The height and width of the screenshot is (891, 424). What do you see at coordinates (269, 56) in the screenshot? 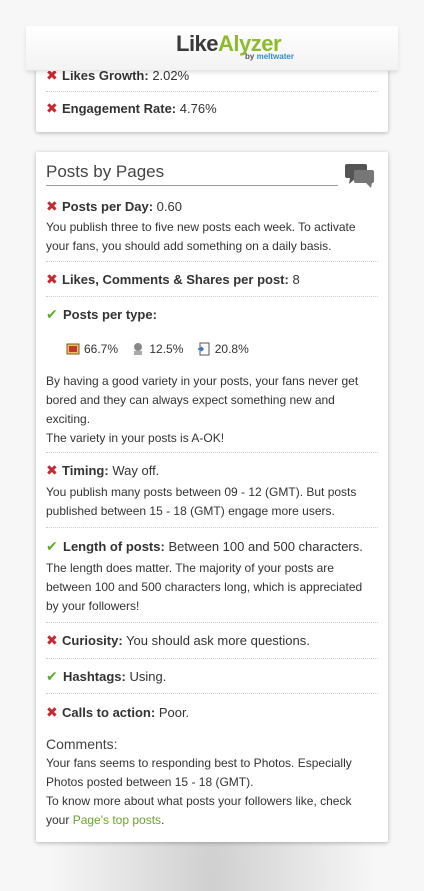
I see `meltwater-byline: by meltwater` at bounding box center [269, 56].